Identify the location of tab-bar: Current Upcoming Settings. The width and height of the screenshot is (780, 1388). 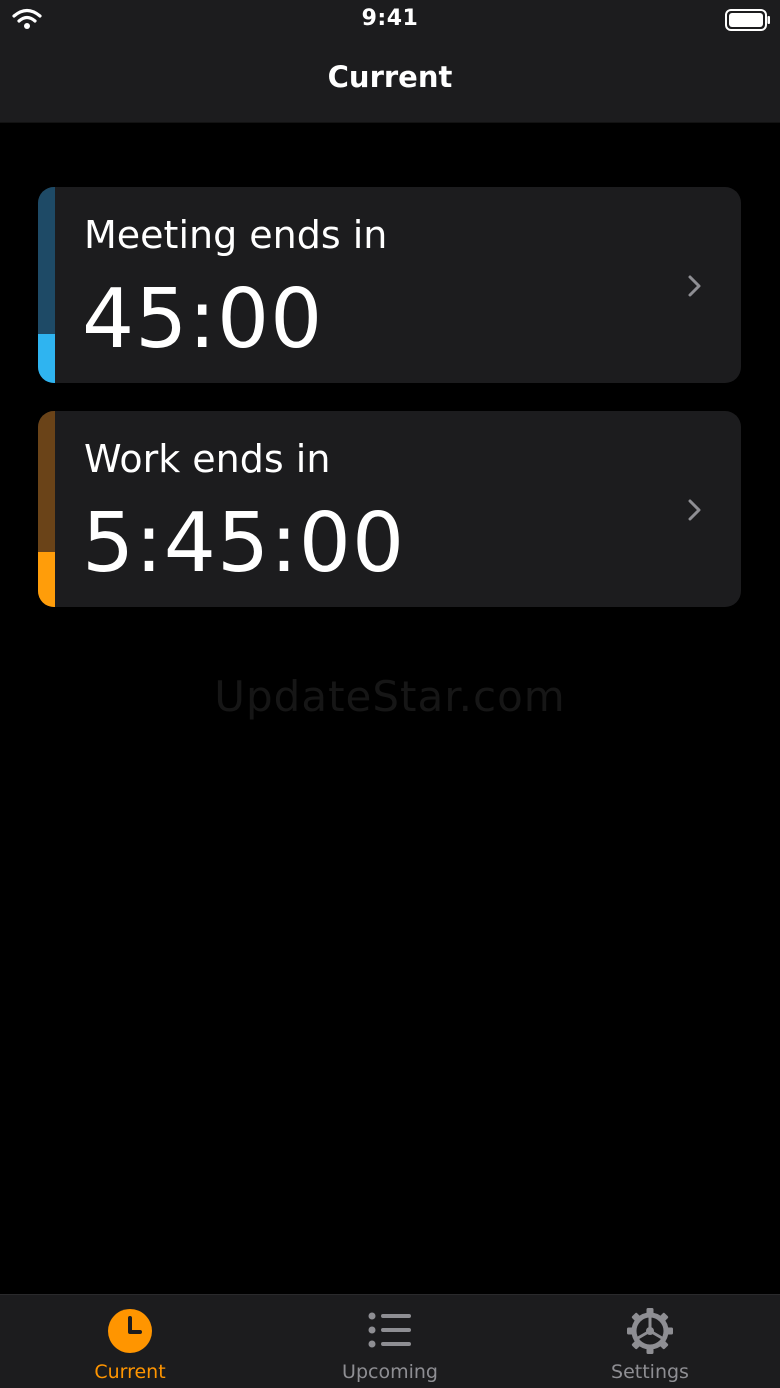
(390, 1341).